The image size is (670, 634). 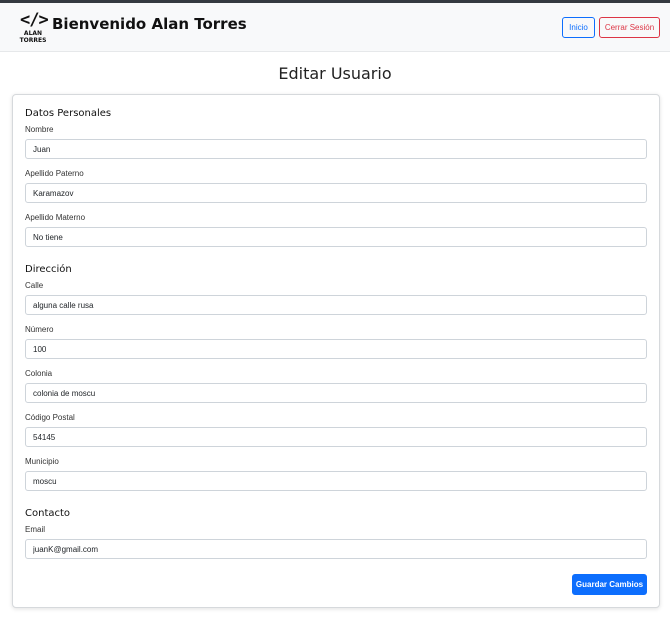 What do you see at coordinates (39, 329) in the screenshot?
I see `label-numero: Número` at bounding box center [39, 329].